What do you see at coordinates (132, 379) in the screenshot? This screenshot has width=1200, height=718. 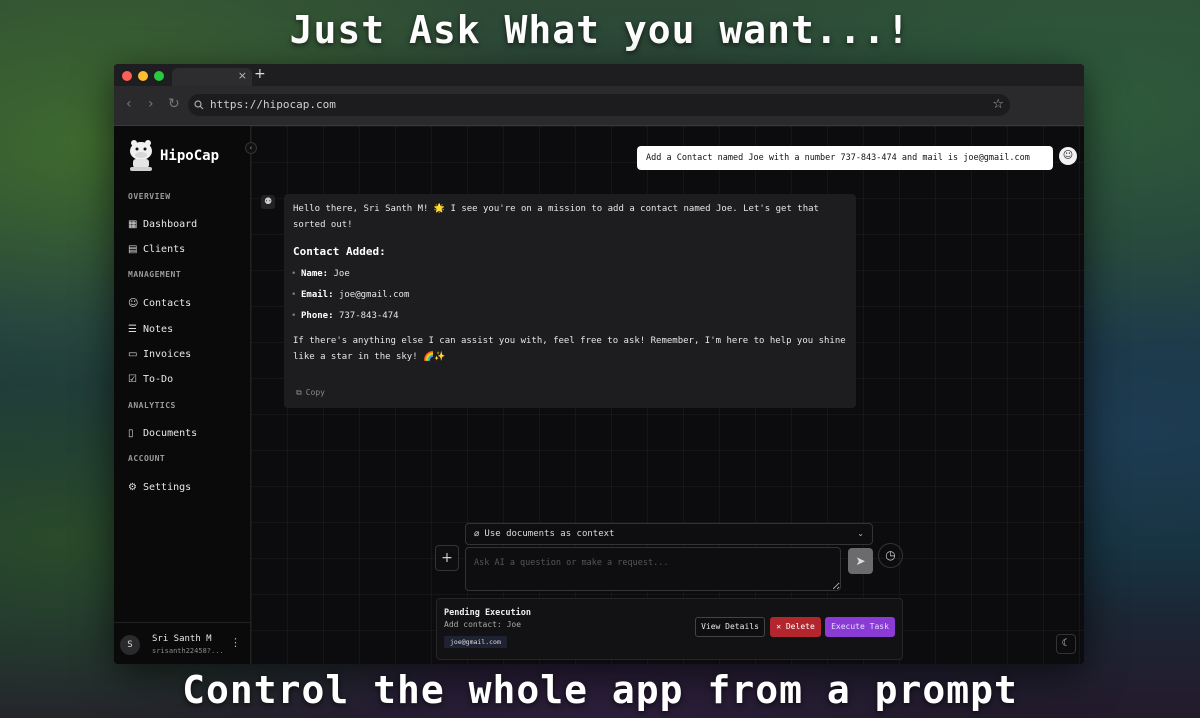 I see `checkbox-icon: ☑` at bounding box center [132, 379].